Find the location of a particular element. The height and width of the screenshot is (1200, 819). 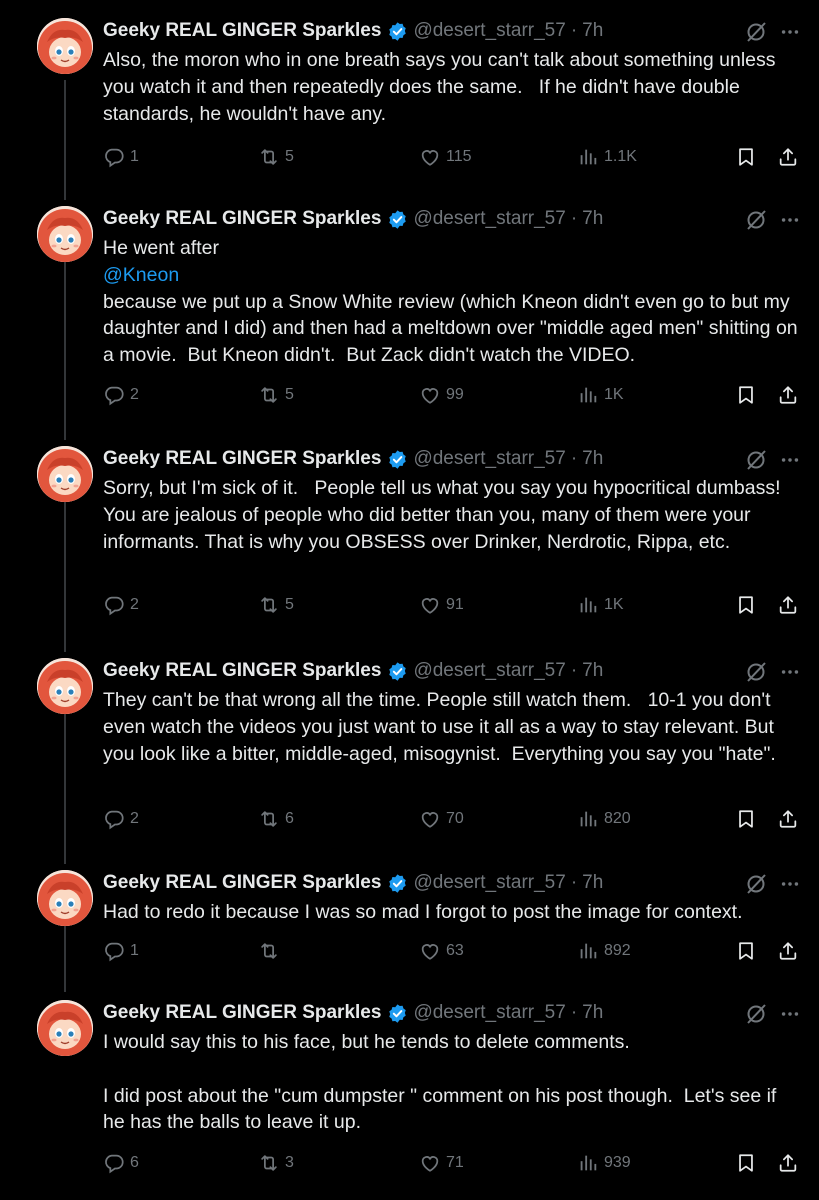

bookmark-icon is located at coordinates (748, 1163).